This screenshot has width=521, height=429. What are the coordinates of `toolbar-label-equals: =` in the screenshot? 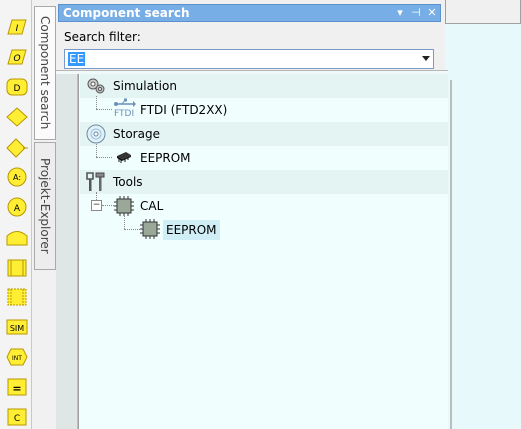 It's located at (16, 388).